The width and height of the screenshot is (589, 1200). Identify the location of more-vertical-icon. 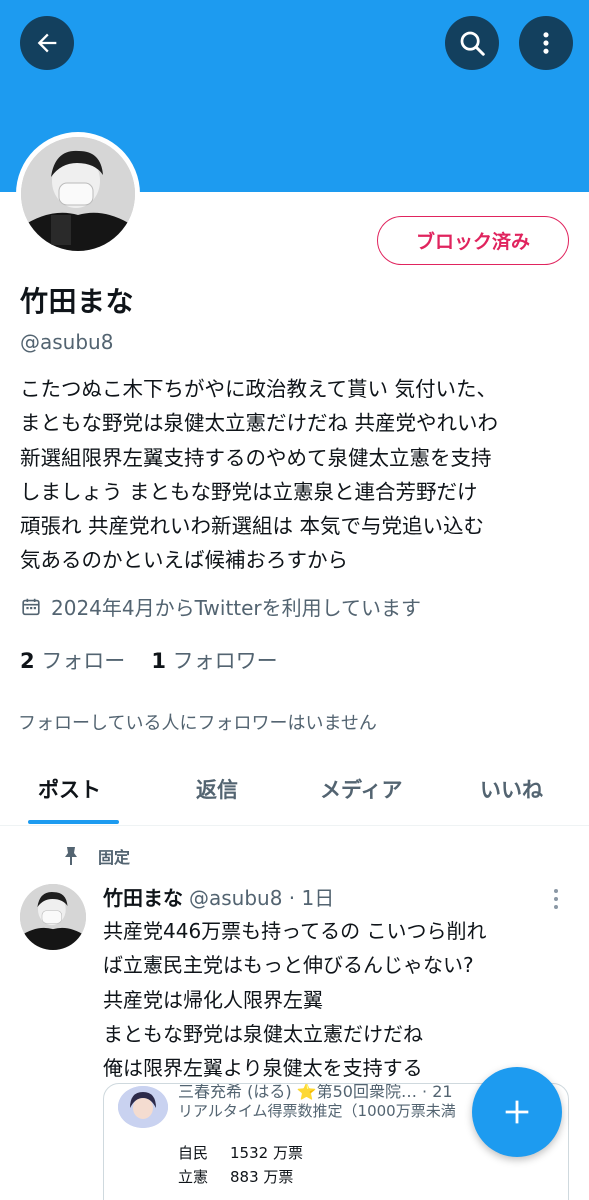
(546, 43).